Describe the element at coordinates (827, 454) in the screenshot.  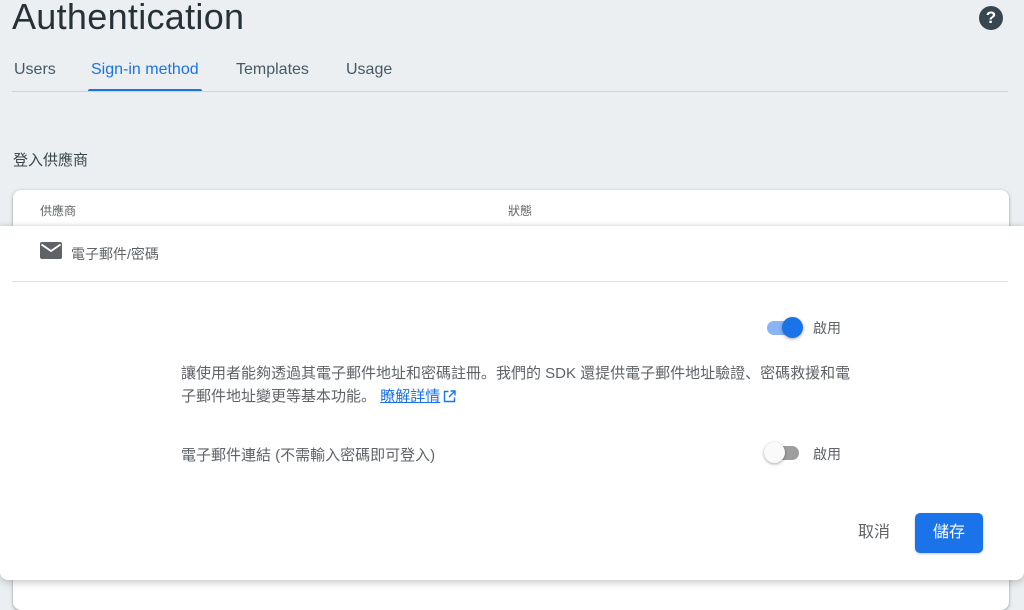
I see `email-link-toggle-label: 啟用` at that location.